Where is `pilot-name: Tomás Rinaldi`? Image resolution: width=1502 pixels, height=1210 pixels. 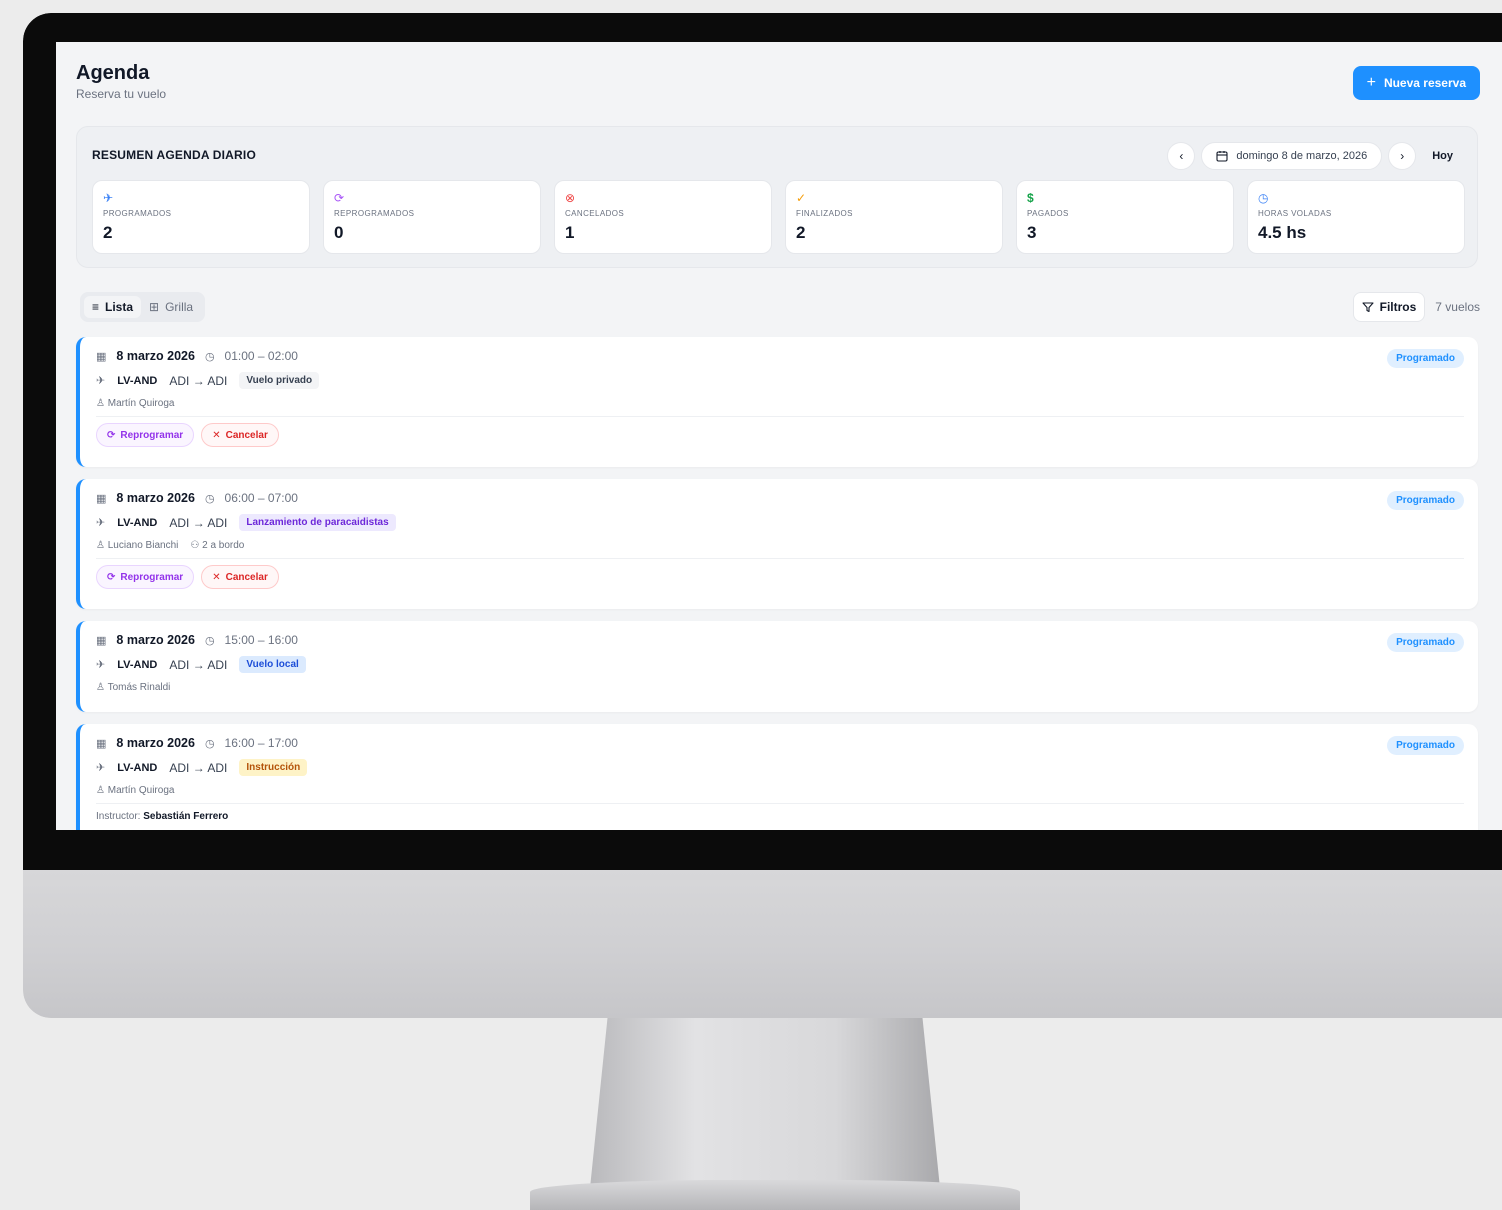
pilot-name: Tomás Rinaldi is located at coordinates (139, 687).